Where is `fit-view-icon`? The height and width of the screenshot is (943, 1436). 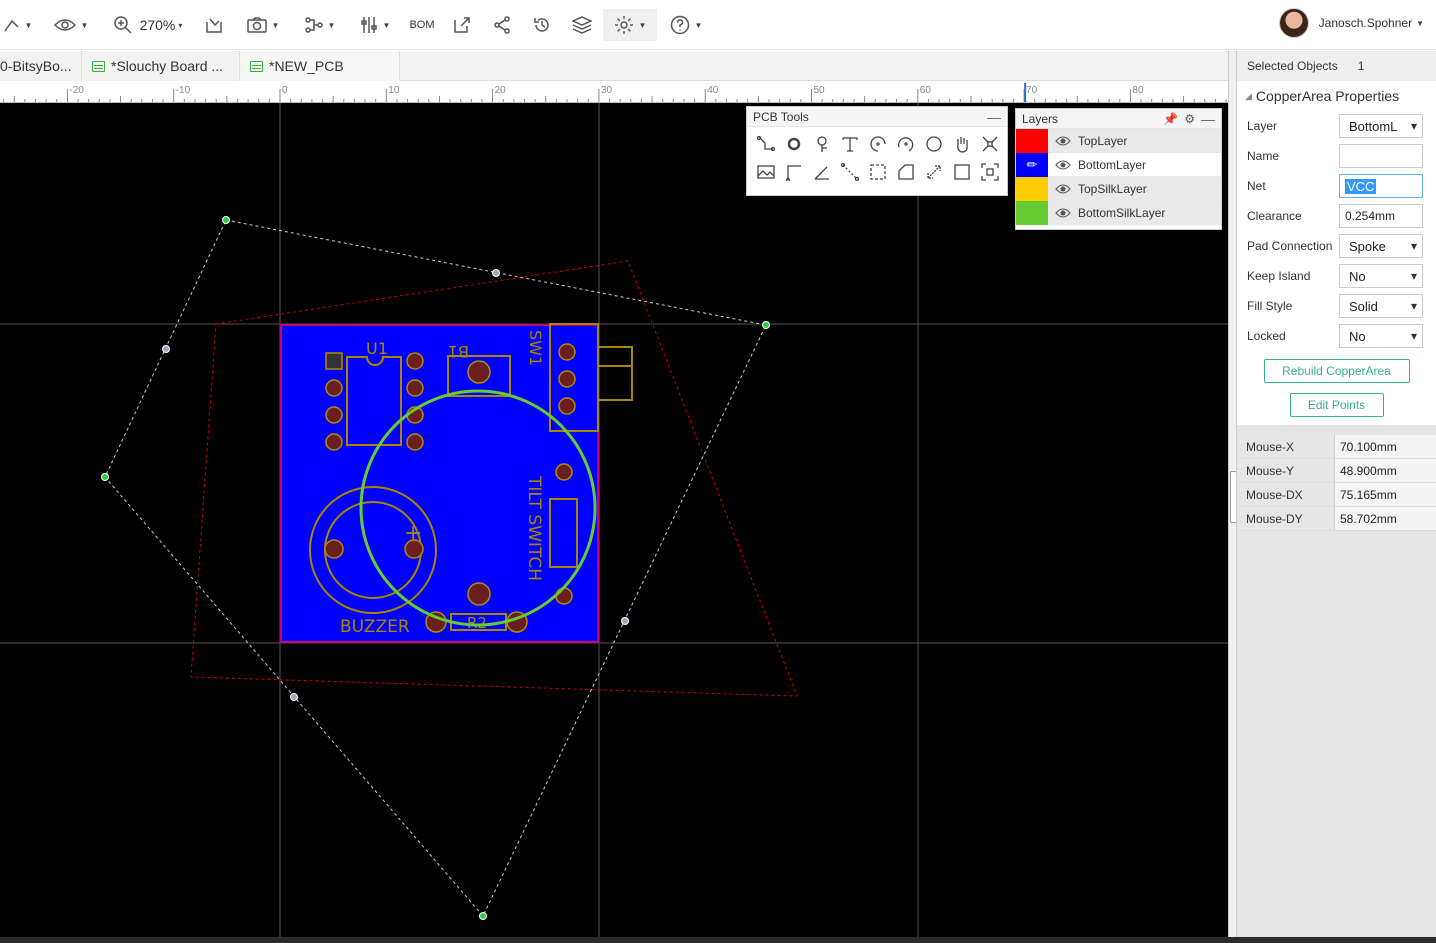
fit-view-icon is located at coordinates (990, 172).